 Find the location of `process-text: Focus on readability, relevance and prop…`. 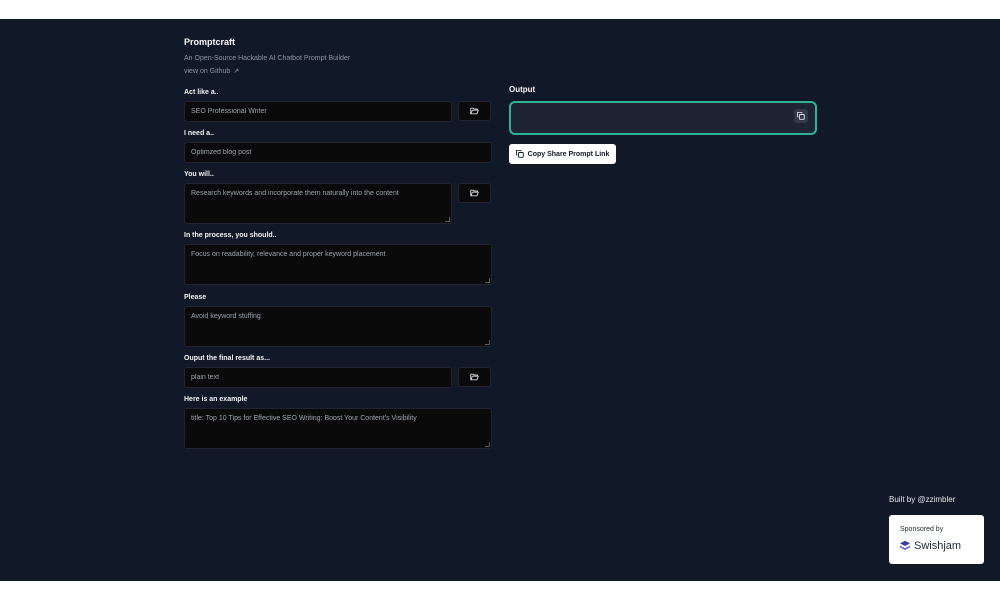

process-text: Focus on readability, relevance and prop… is located at coordinates (288, 254).